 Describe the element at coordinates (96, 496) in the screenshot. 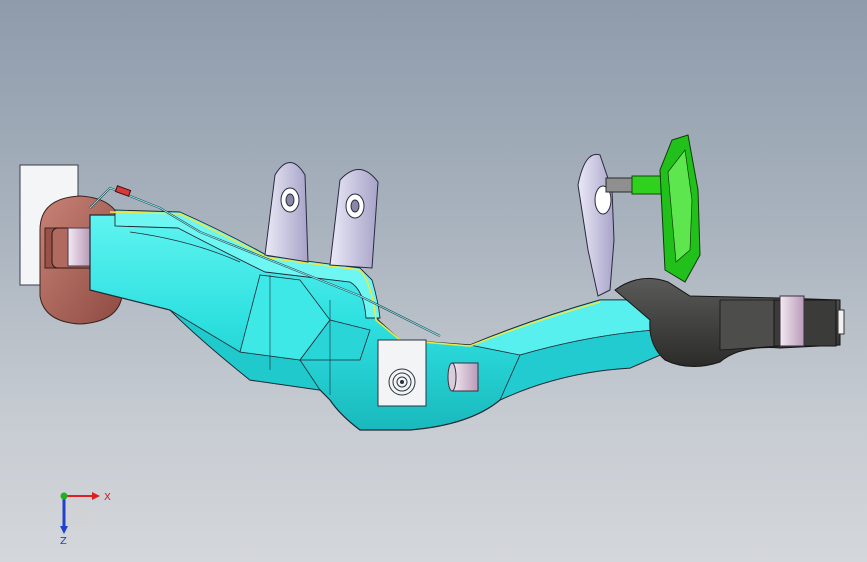

I see `x-axis-arrow` at that location.